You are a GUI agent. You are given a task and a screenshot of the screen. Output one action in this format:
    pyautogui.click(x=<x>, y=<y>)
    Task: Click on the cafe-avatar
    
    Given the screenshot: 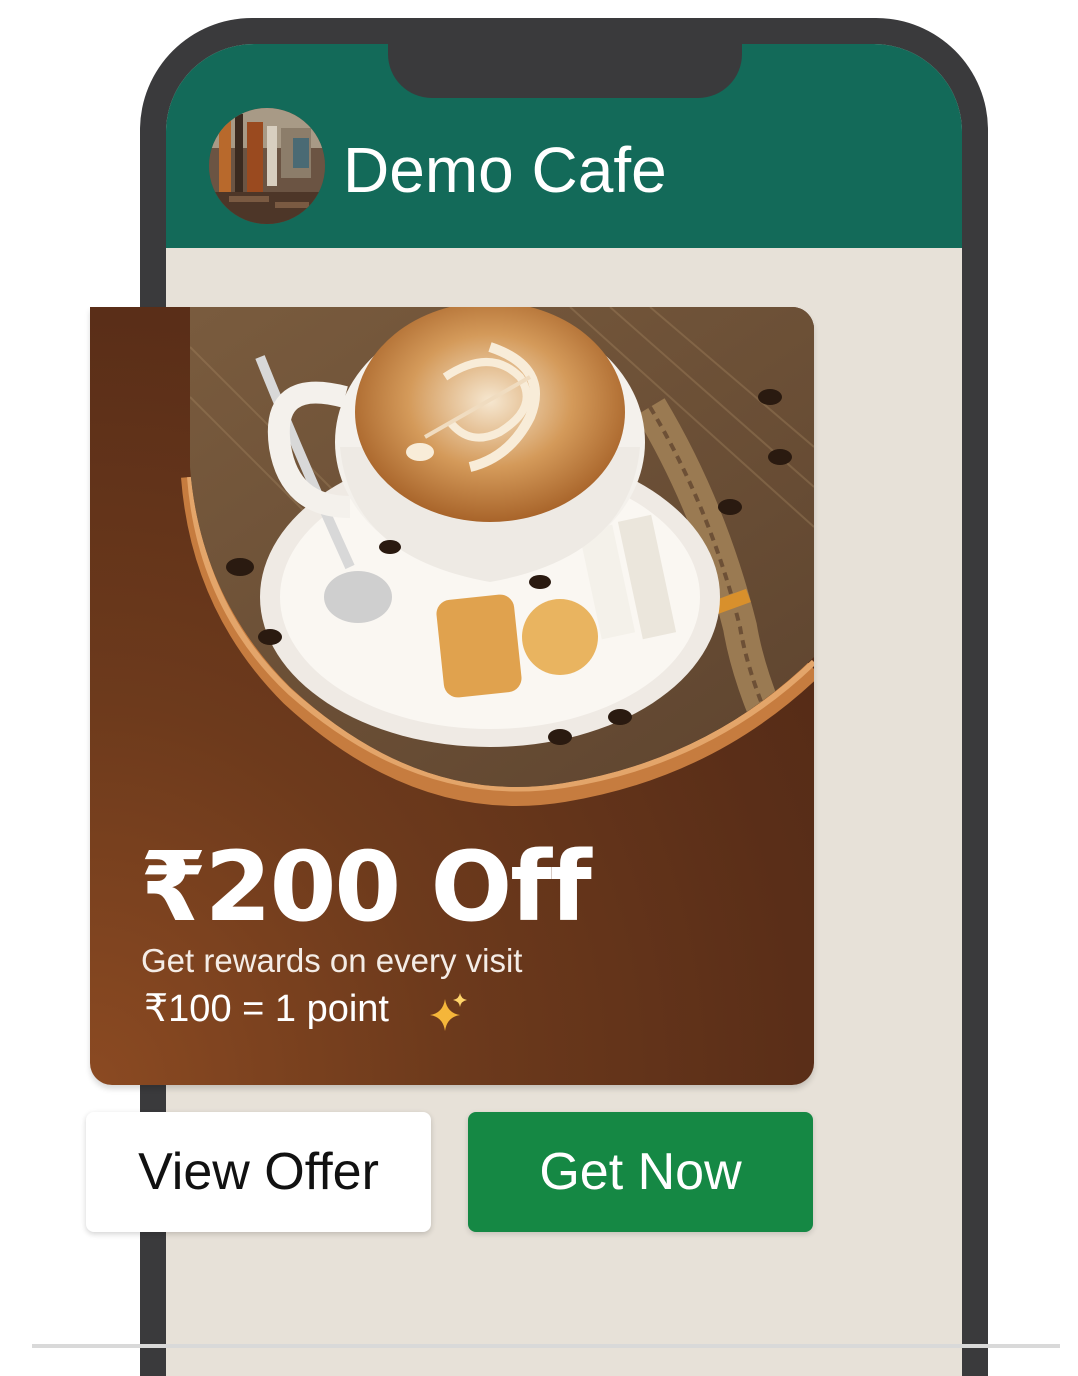 What is the action you would take?
    pyautogui.click(x=267, y=166)
    